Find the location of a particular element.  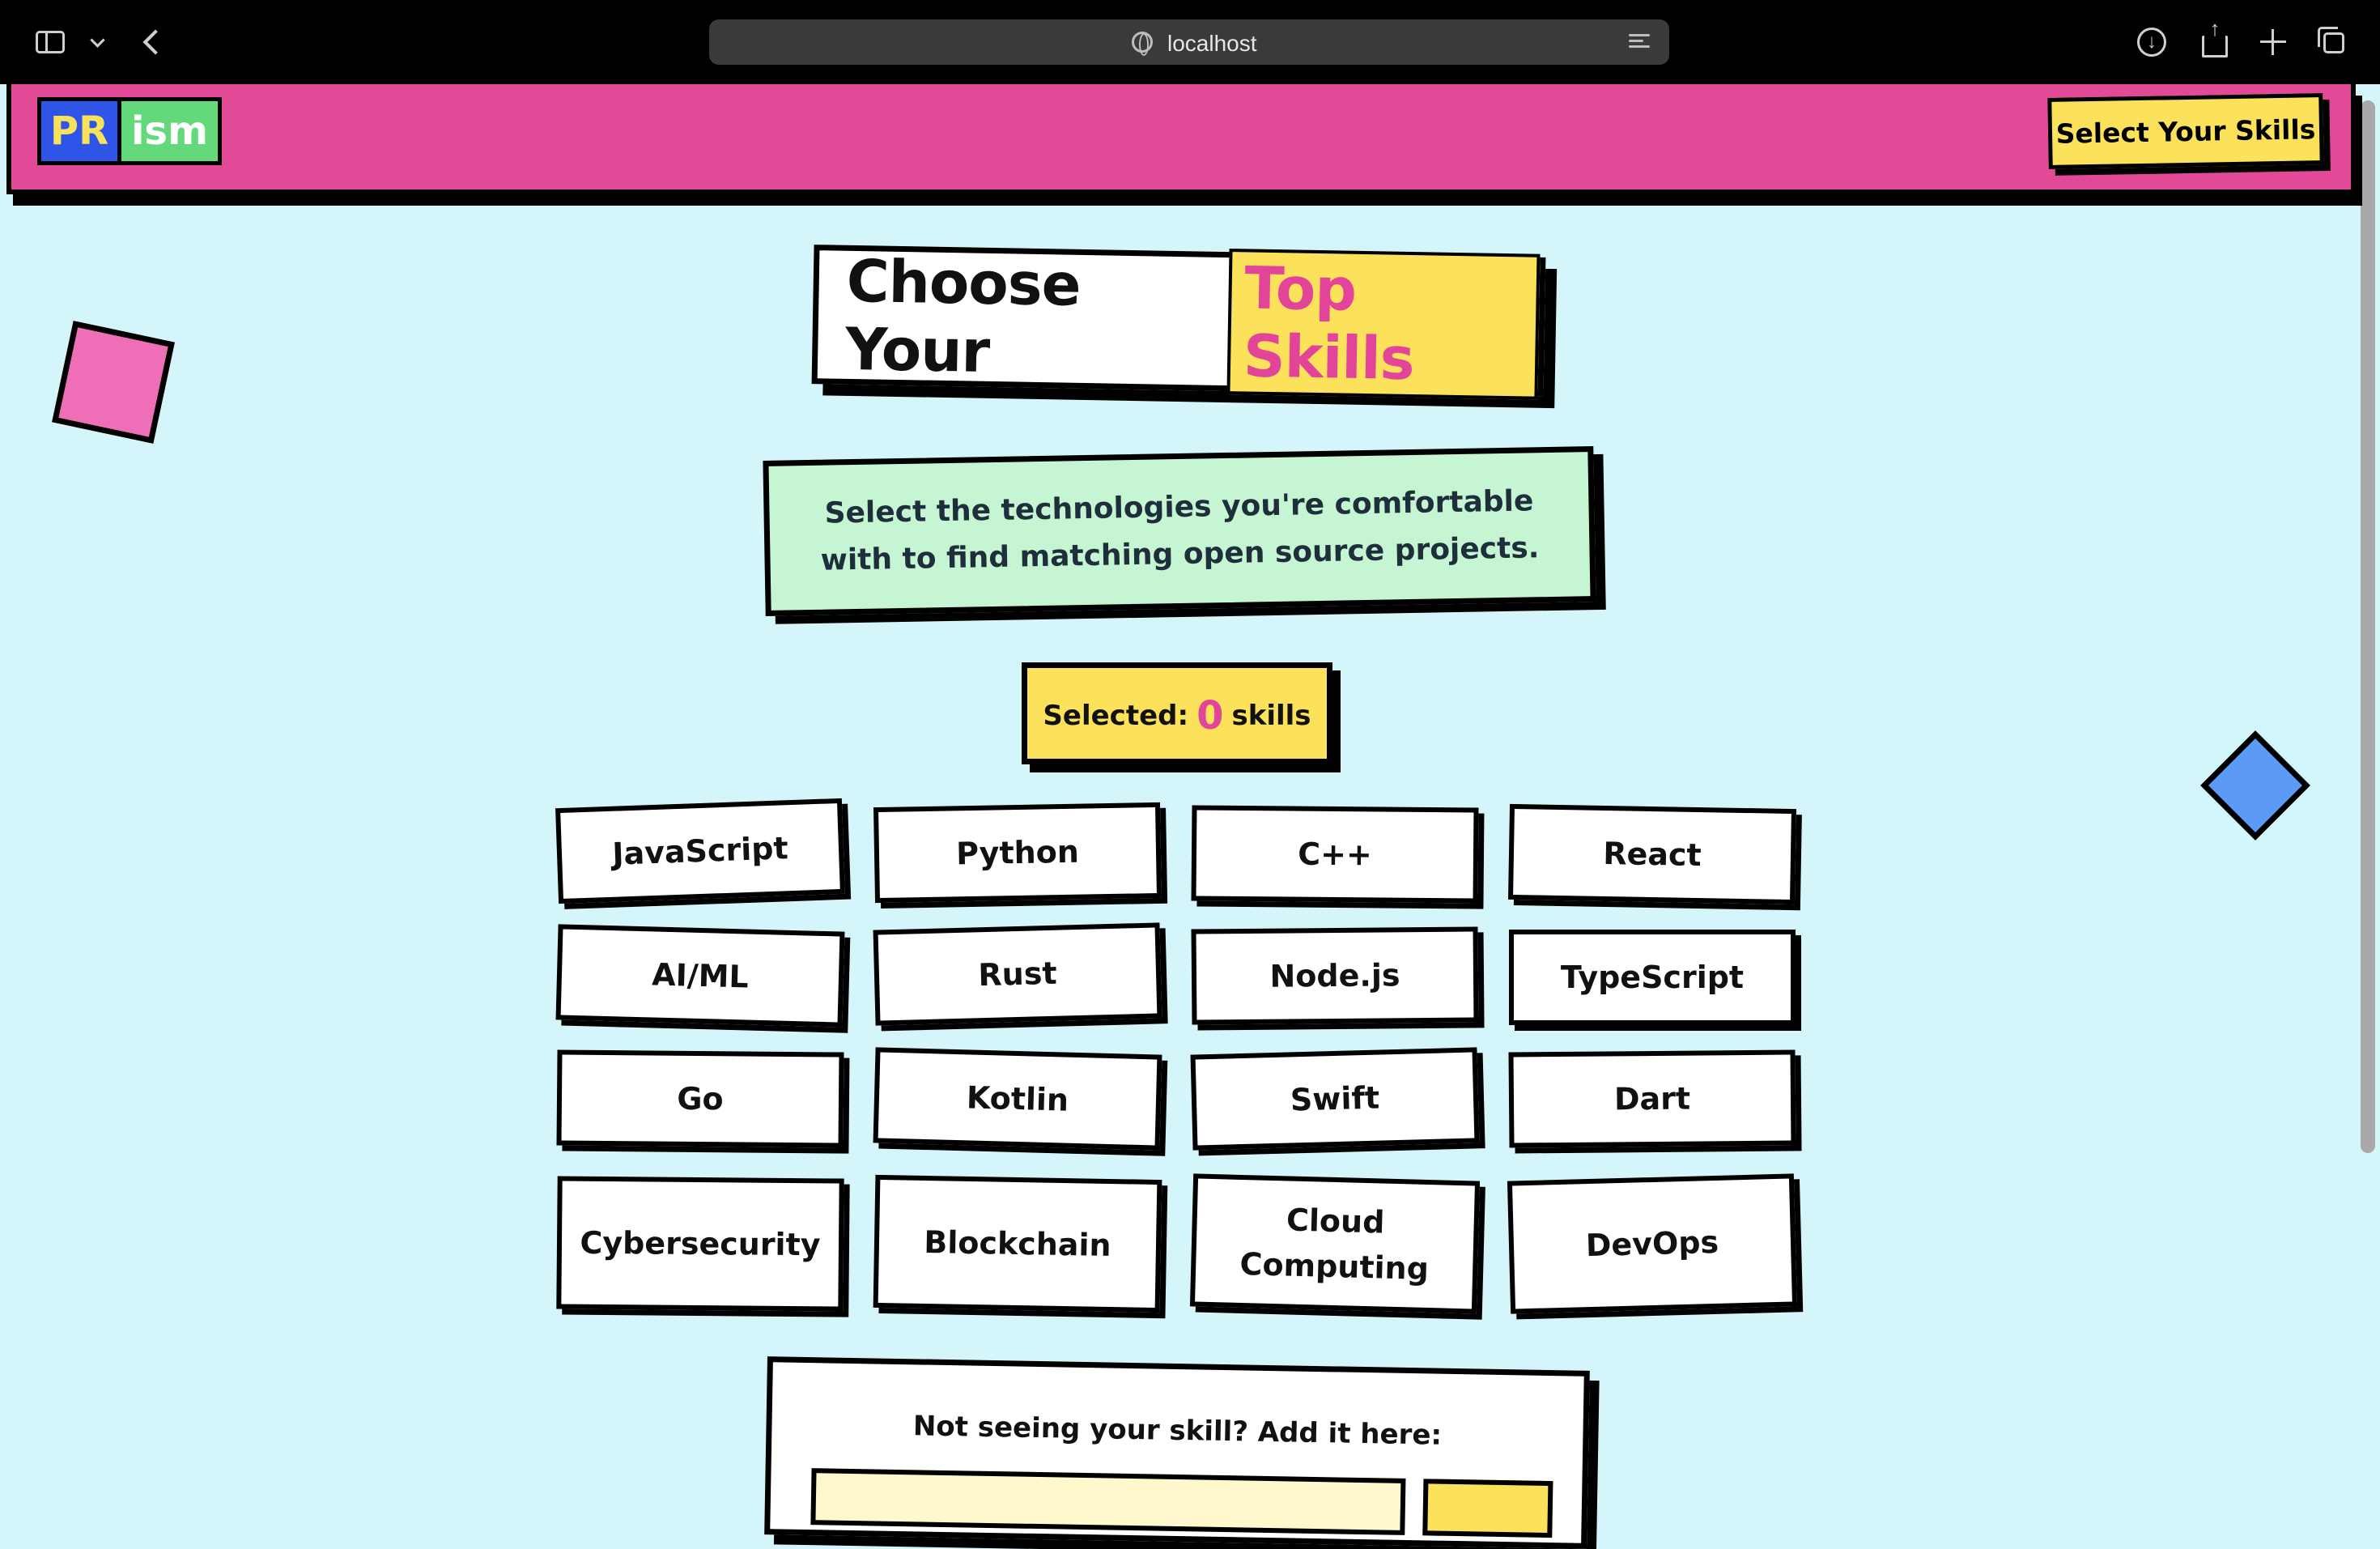

reader-mode-icon is located at coordinates (1639, 42).